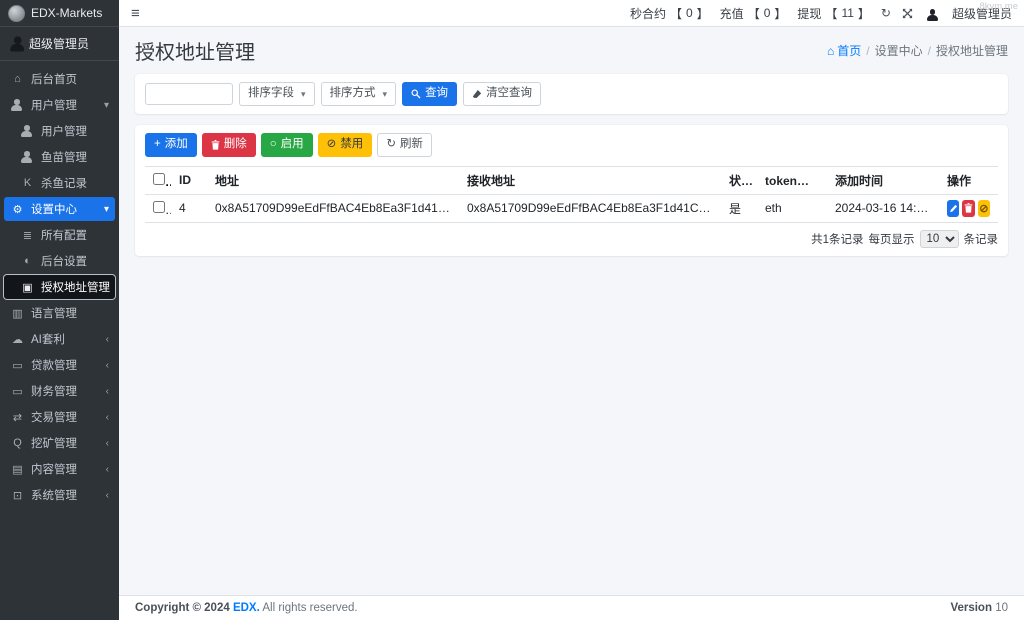 The width and height of the screenshot is (1024, 620). Describe the element at coordinates (59, 365) in the screenshot. I see `sidebar-item-loan-management: ▭ 贷款管理 ‹` at that location.